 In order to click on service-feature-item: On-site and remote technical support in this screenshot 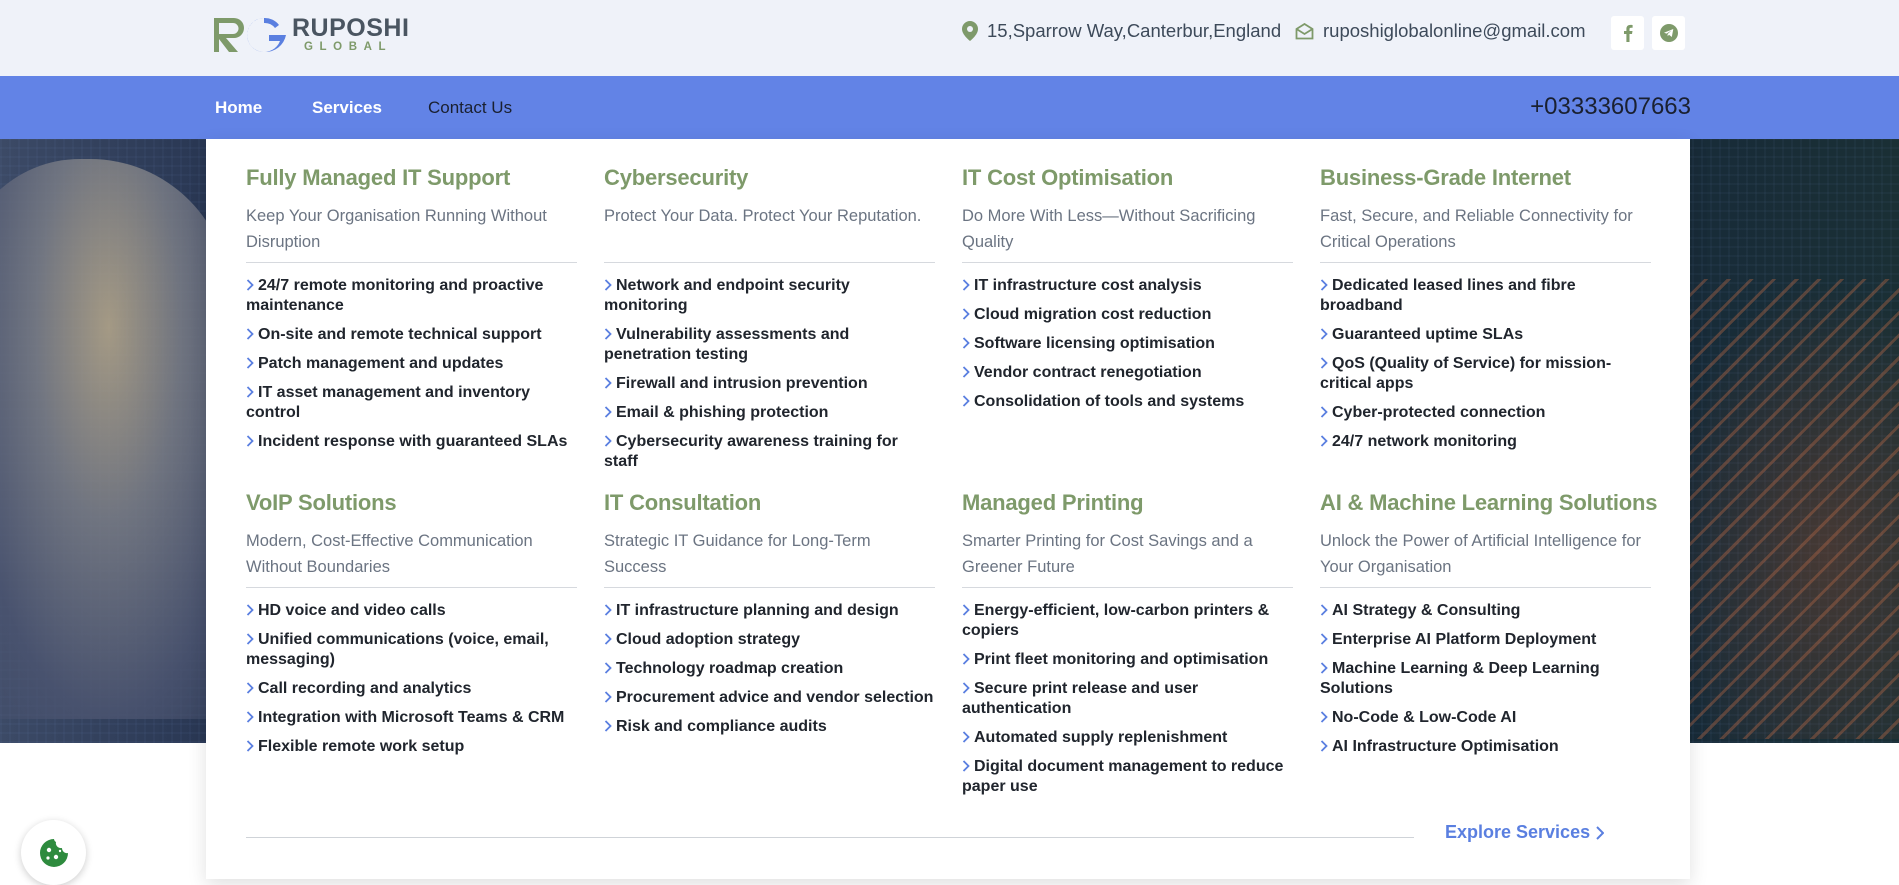, I will do `click(411, 335)`.